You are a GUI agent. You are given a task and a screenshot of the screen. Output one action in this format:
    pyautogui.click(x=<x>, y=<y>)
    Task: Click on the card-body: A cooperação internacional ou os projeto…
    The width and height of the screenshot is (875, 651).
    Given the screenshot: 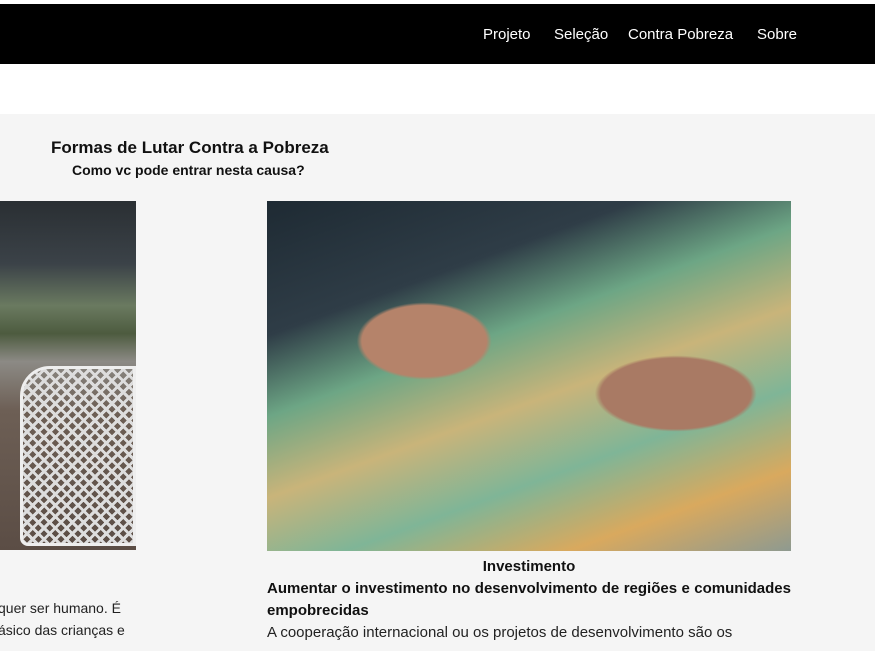 What is the action you would take?
    pyautogui.click(x=500, y=632)
    